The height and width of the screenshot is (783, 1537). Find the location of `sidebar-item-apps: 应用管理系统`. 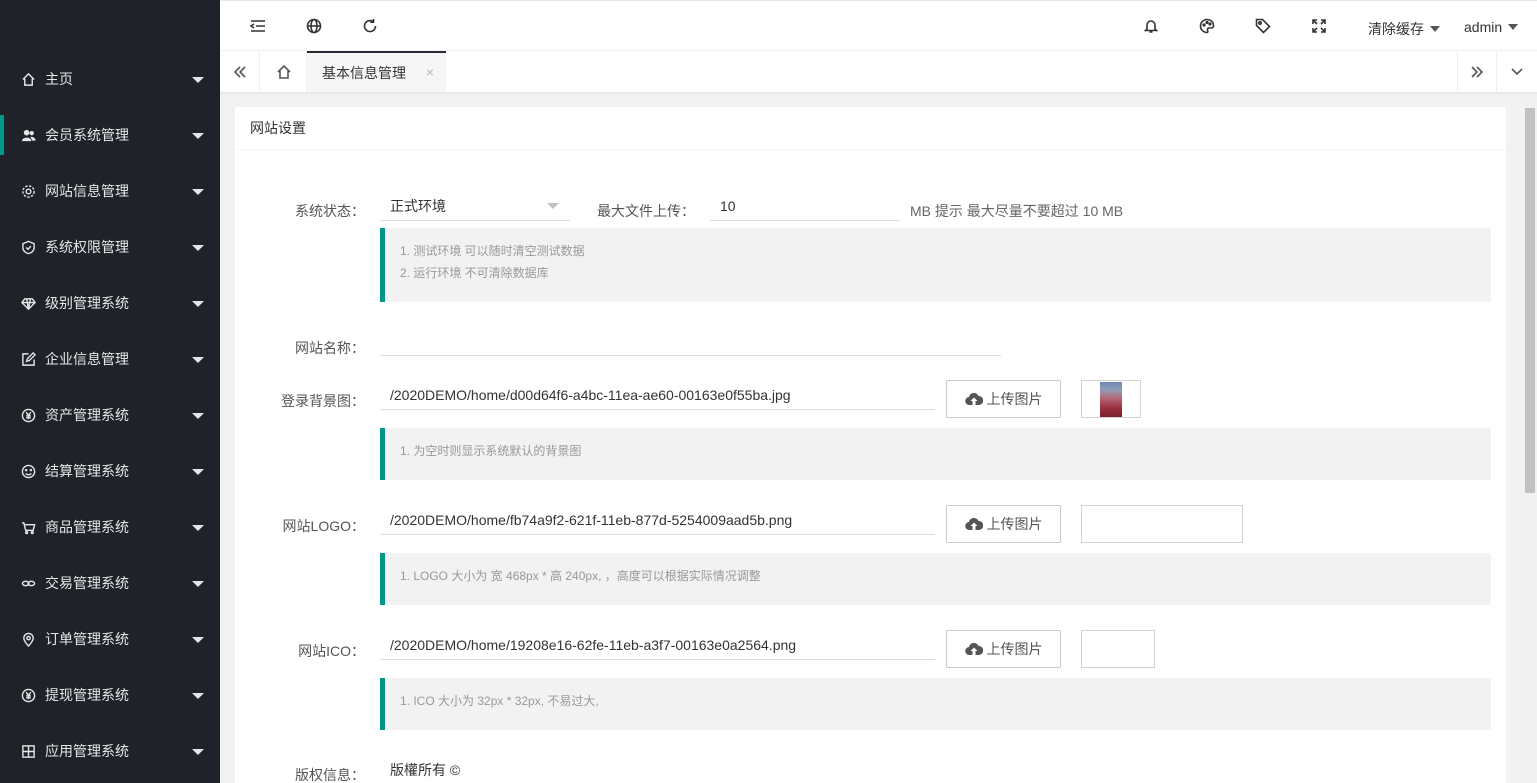

sidebar-item-apps: 应用管理系统 is located at coordinates (110, 751).